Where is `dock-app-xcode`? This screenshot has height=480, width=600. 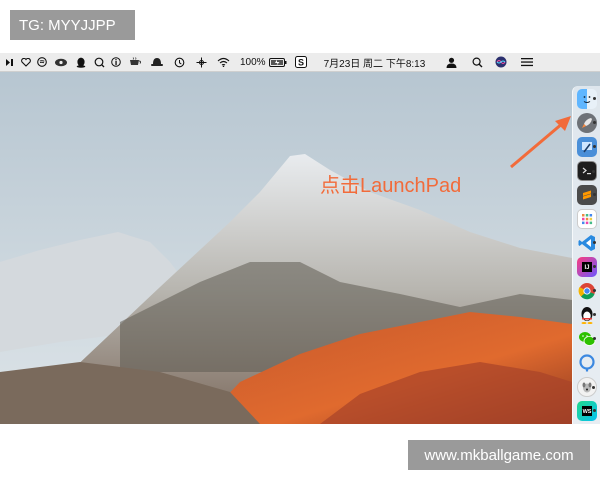 dock-app-xcode is located at coordinates (587, 147).